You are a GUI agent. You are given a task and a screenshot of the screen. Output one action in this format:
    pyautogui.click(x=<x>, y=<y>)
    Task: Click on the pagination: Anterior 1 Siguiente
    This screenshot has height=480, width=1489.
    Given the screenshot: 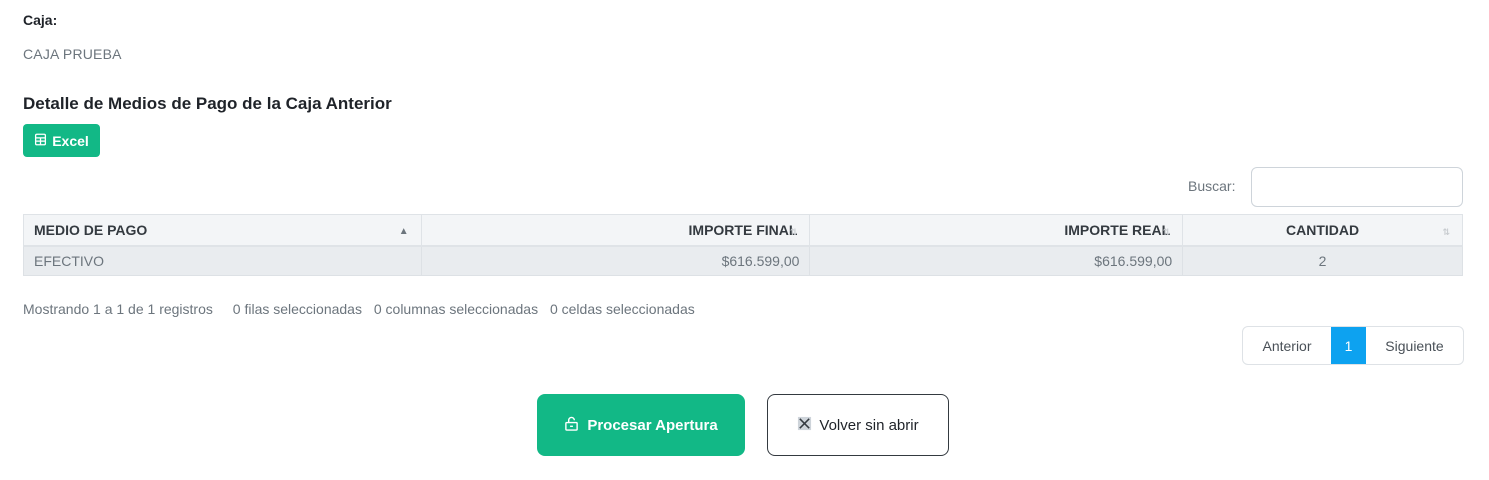 What is the action you would take?
    pyautogui.click(x=1353, y=345)
    